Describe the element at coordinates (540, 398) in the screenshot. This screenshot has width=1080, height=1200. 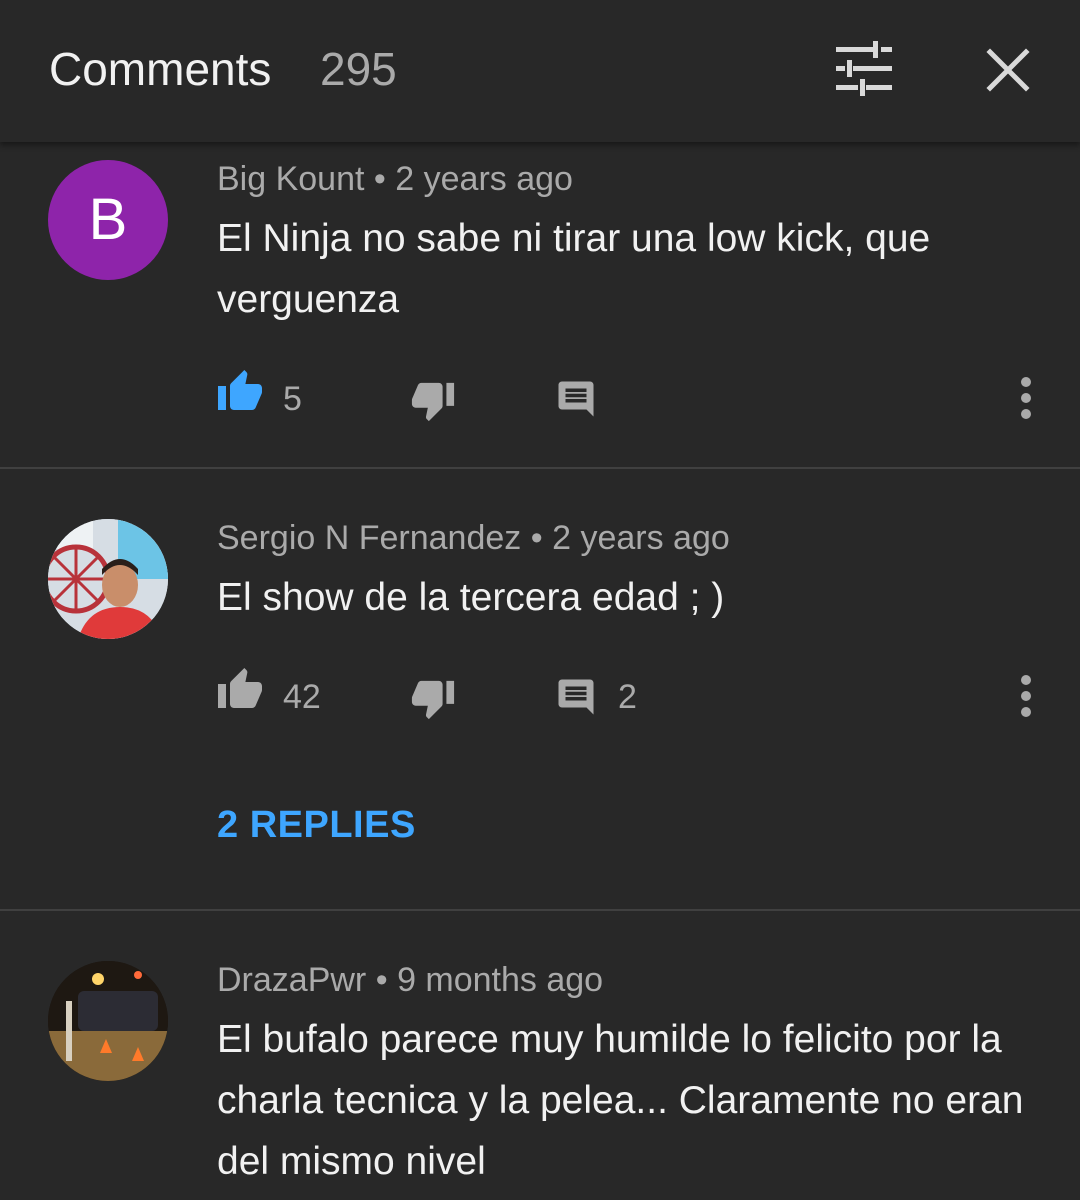
I see `comment-actions: 5` at that location.